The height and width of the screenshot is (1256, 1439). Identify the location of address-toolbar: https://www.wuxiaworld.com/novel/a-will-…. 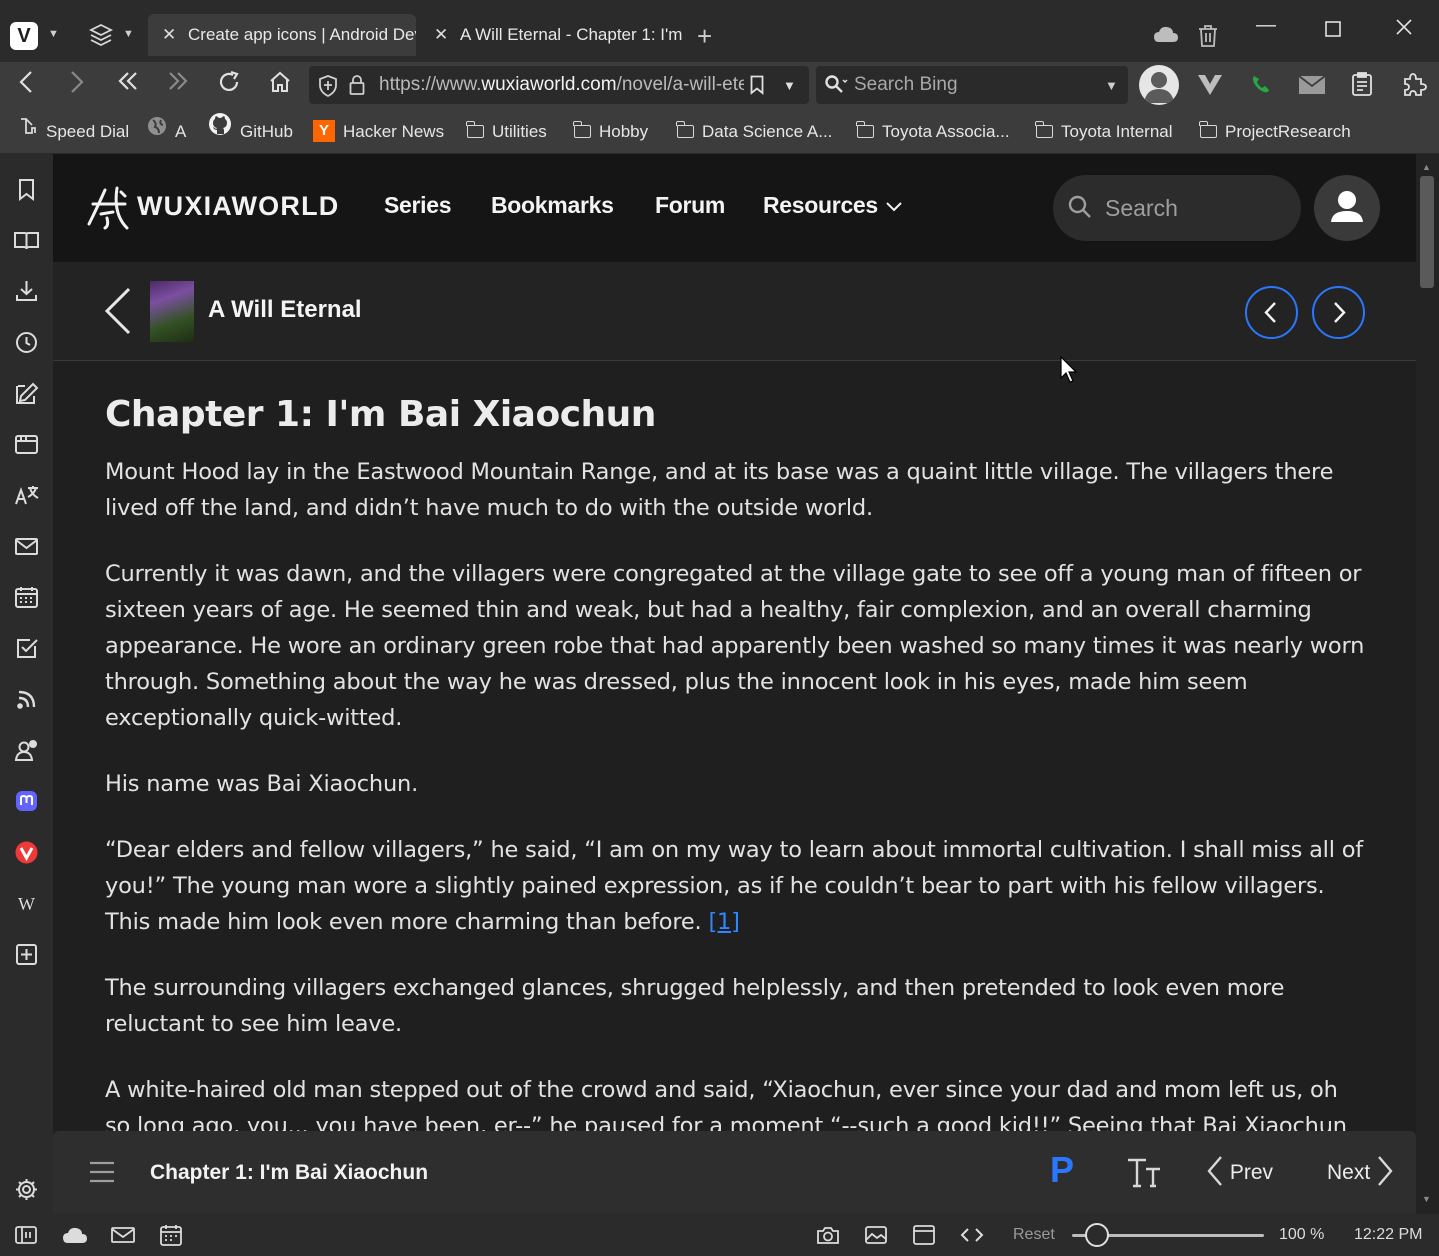
(719, 85).